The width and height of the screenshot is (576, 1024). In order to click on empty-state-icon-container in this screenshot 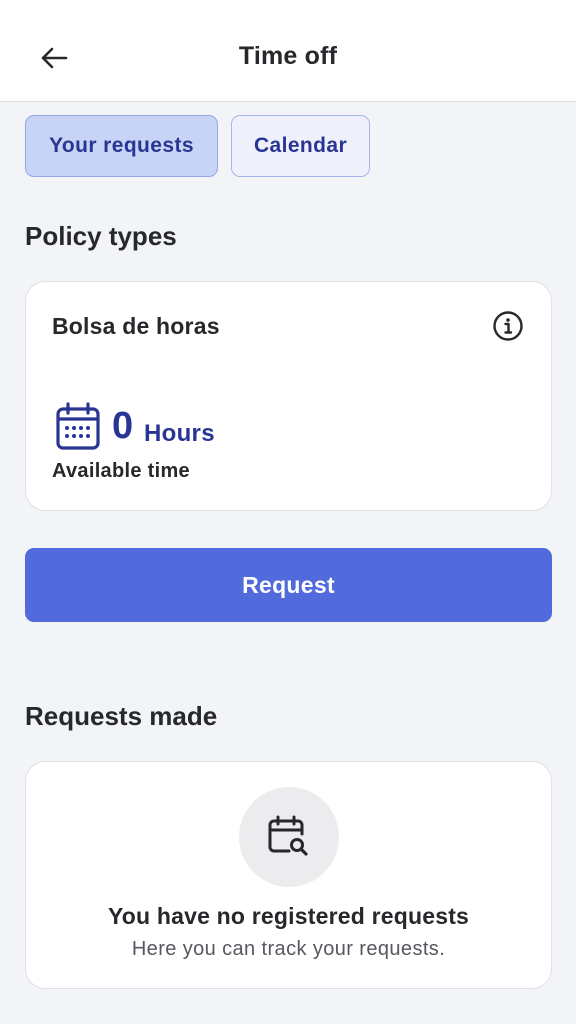, I will do `click(289, 837)`.